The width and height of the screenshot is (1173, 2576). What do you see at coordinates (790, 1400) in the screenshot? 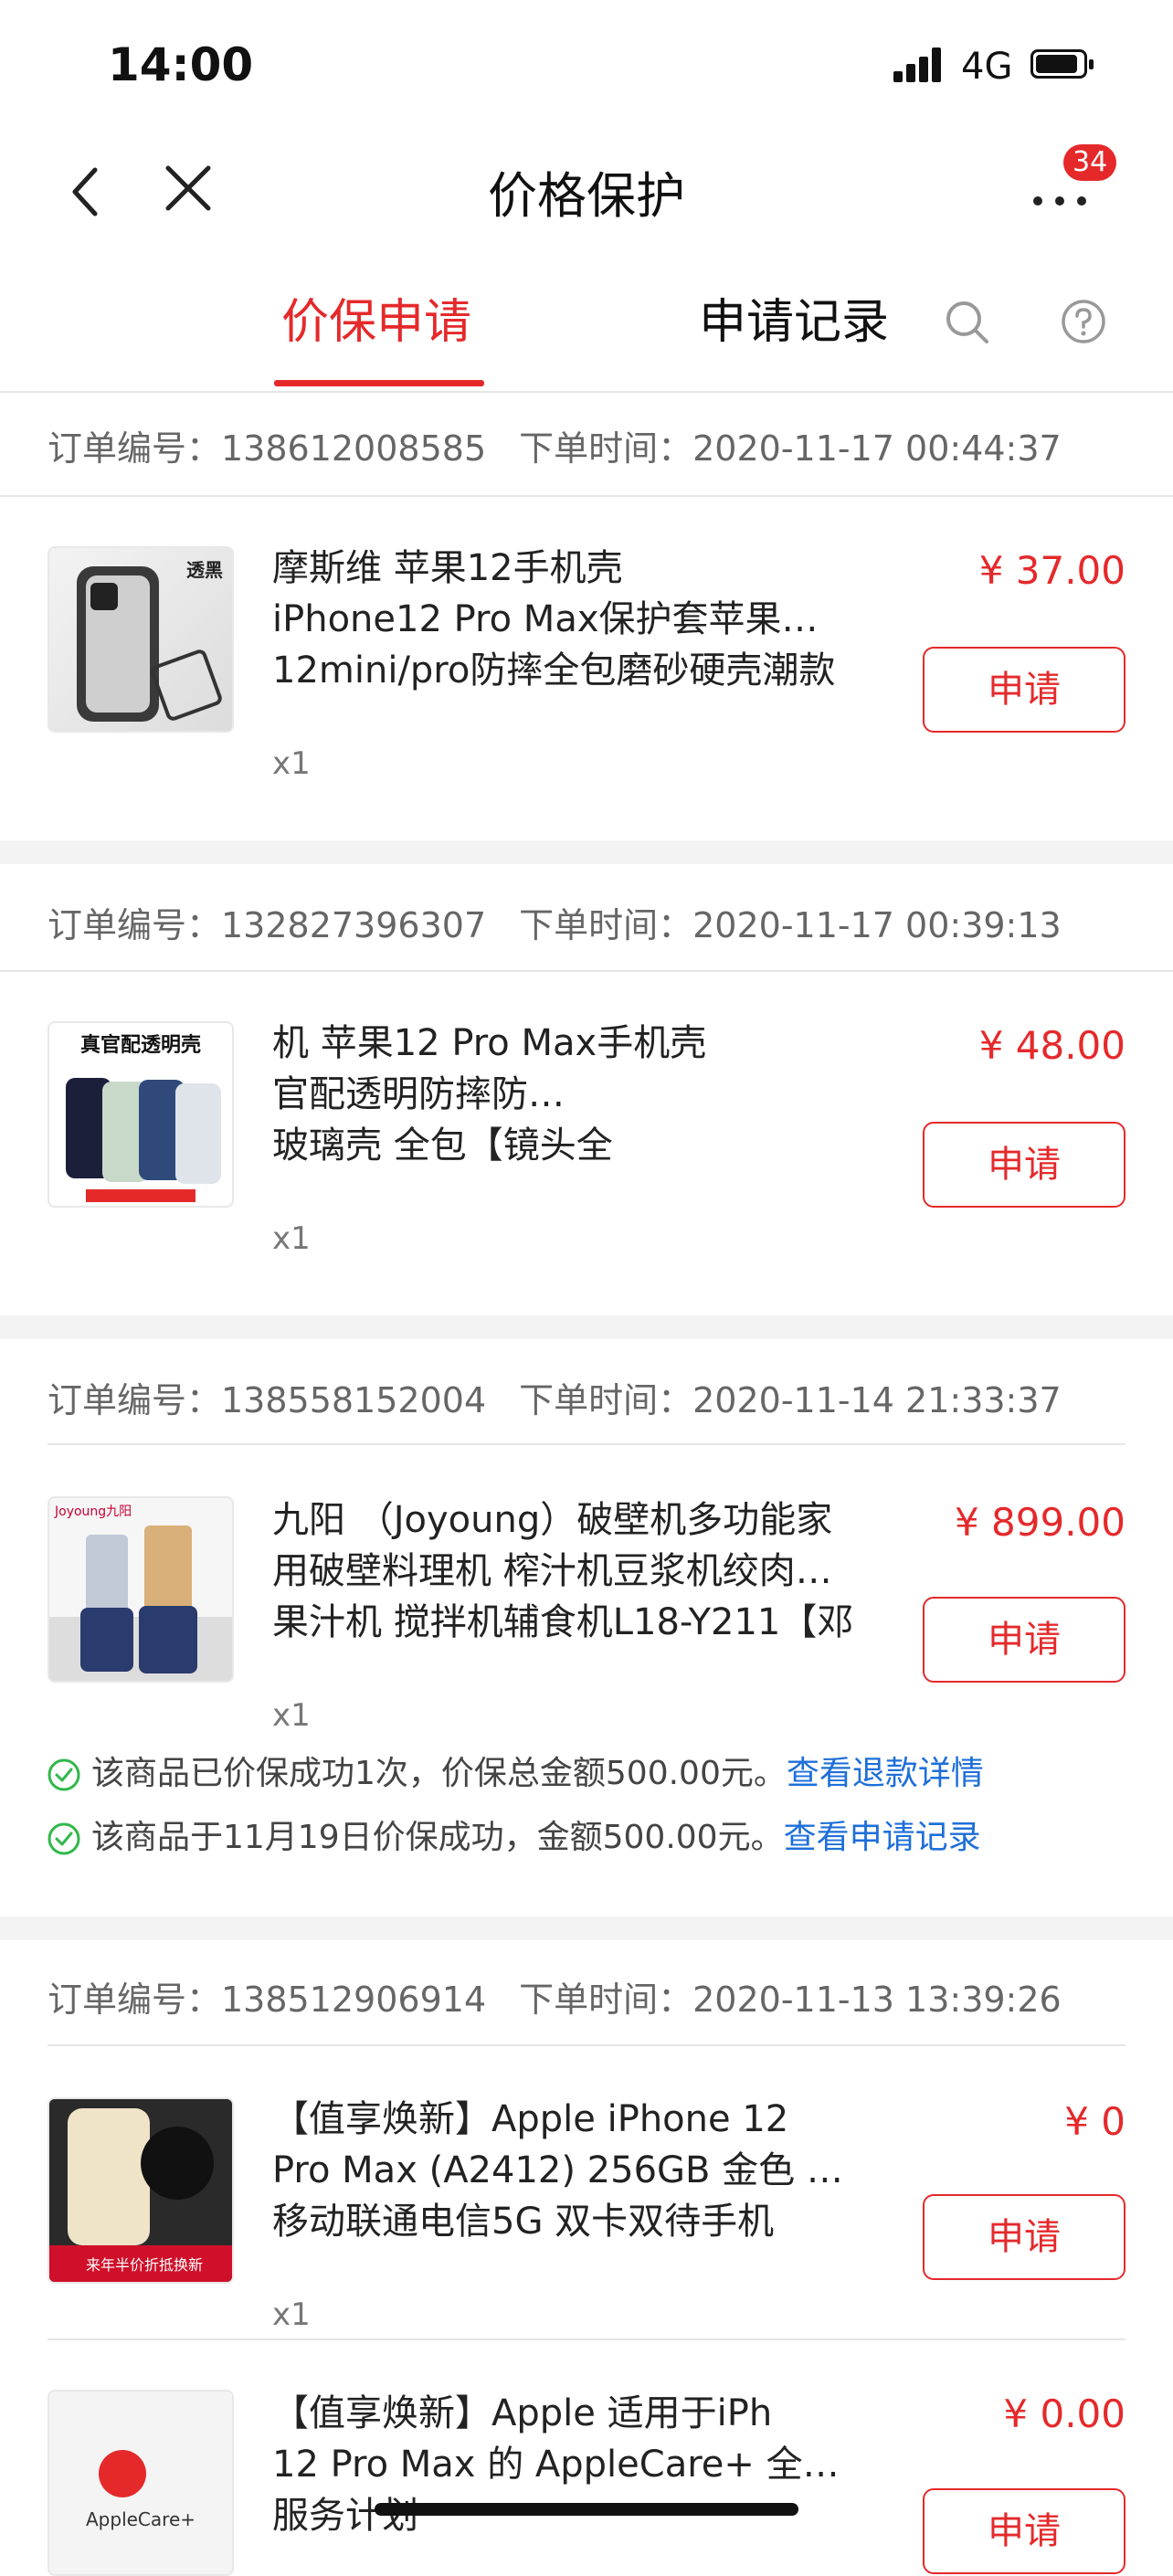
I see `order-time: 下单时间：2020-11-14 21:33:37` at bounding box center [790, 1400].